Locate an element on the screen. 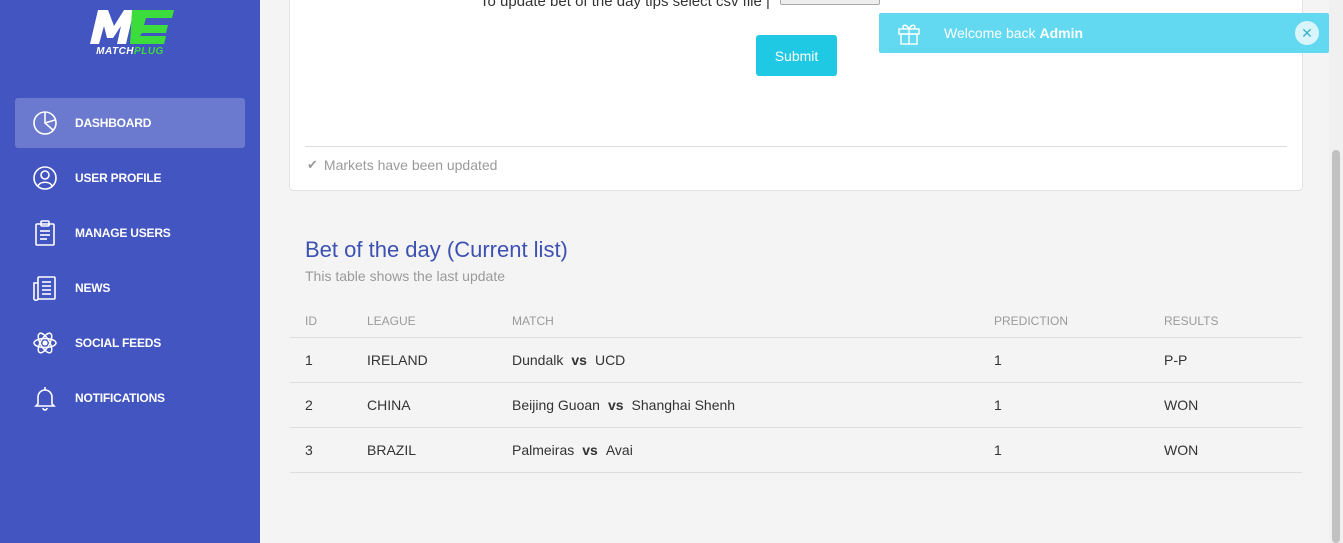  sidebar-item-dashboard: DASHBOARD is located at coordinates (130, 123).